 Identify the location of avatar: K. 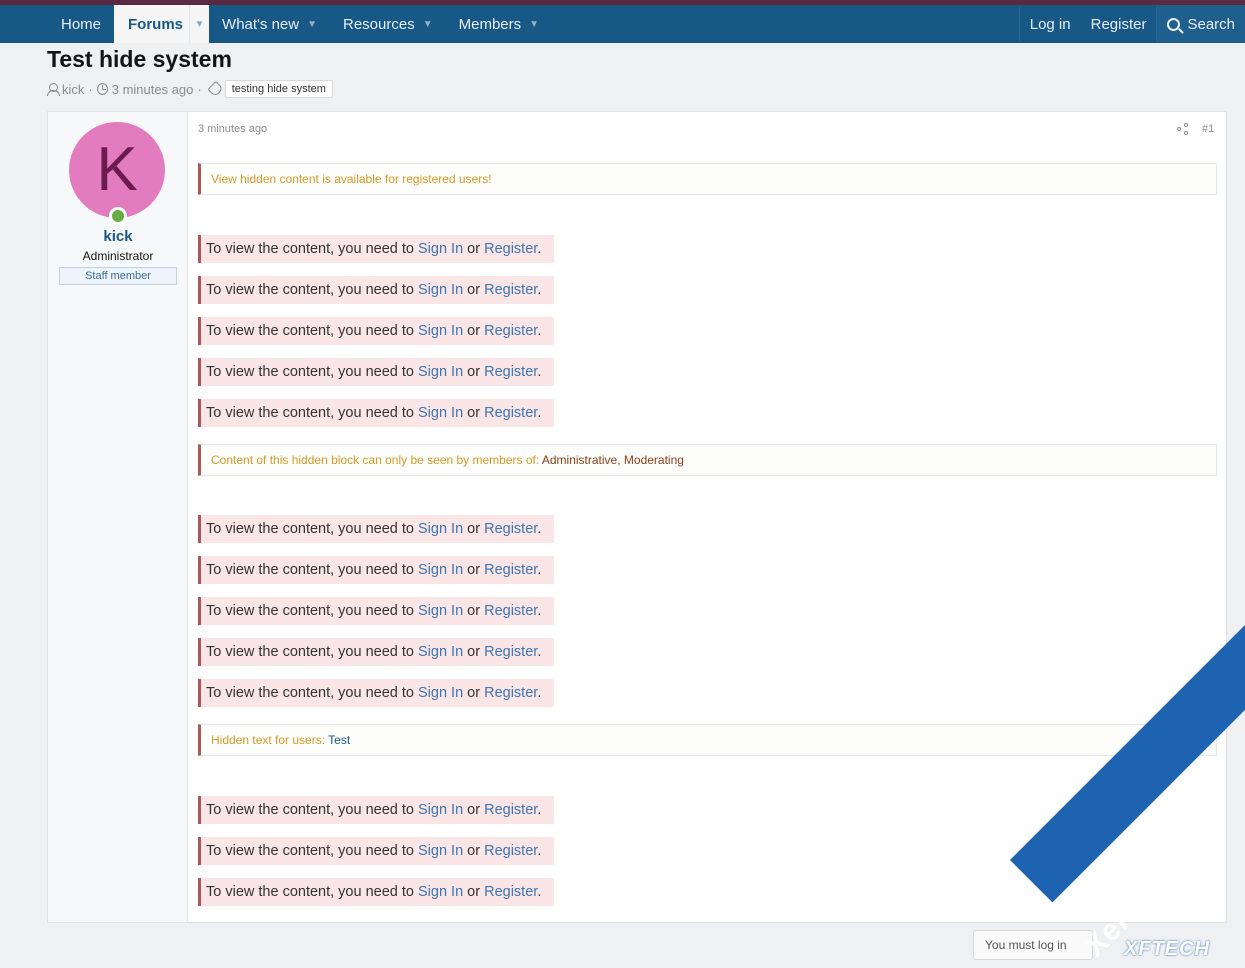
(117, 170).